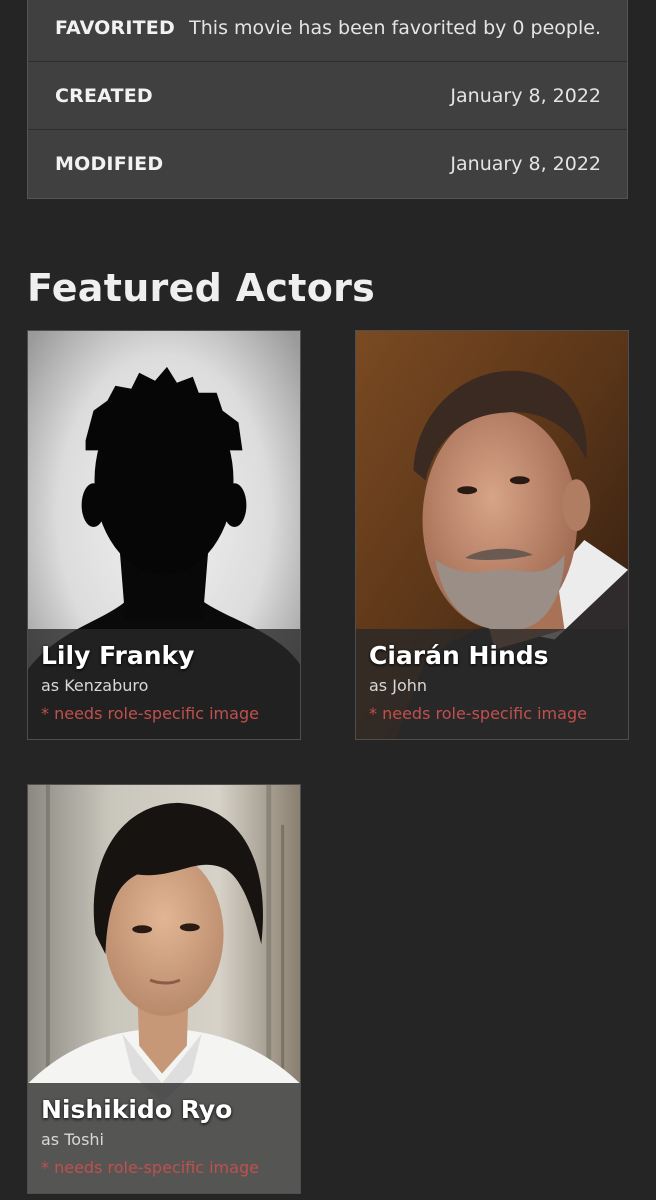 The width and height of the screenshot is (656, 1200). I want to click on modified-value: January 8, 2022, so click(525, 164).